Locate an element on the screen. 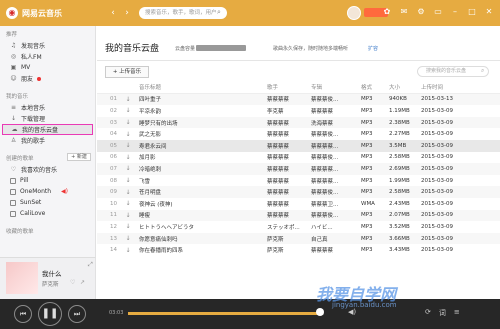 The height and width of the screenshot is (329, 500). table-row: 07 ↓ 冷暗绝刺 蔡蔡蔡蔡 蔡蔡蔡蔡... MP3 2.69MB 2015-03-09 is located at coordinates (298, 169).